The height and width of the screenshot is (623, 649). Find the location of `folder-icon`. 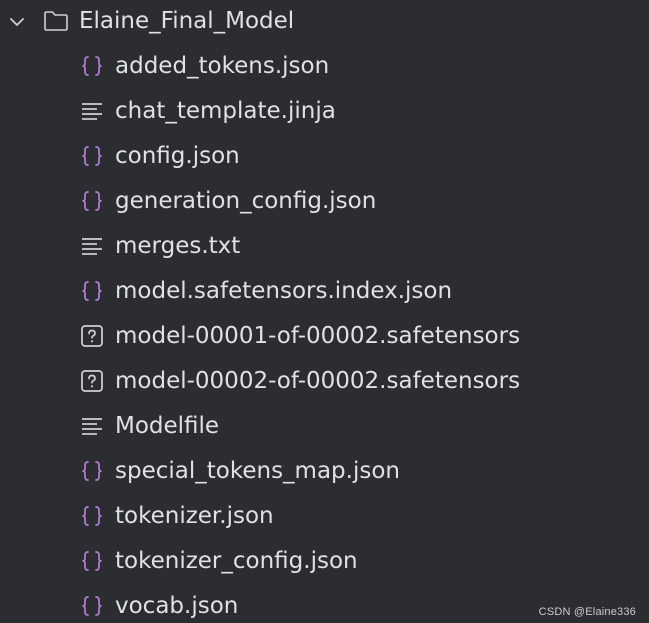

folder-icon is located at coordinates (56, 21).